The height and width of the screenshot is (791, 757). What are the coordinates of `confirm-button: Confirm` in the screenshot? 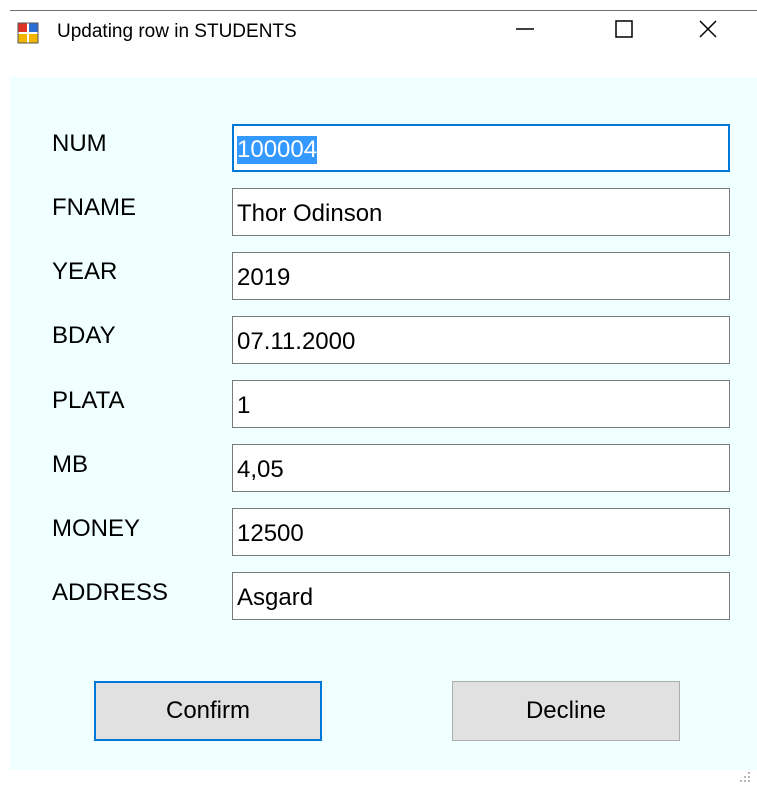 It's located at (208, 711).